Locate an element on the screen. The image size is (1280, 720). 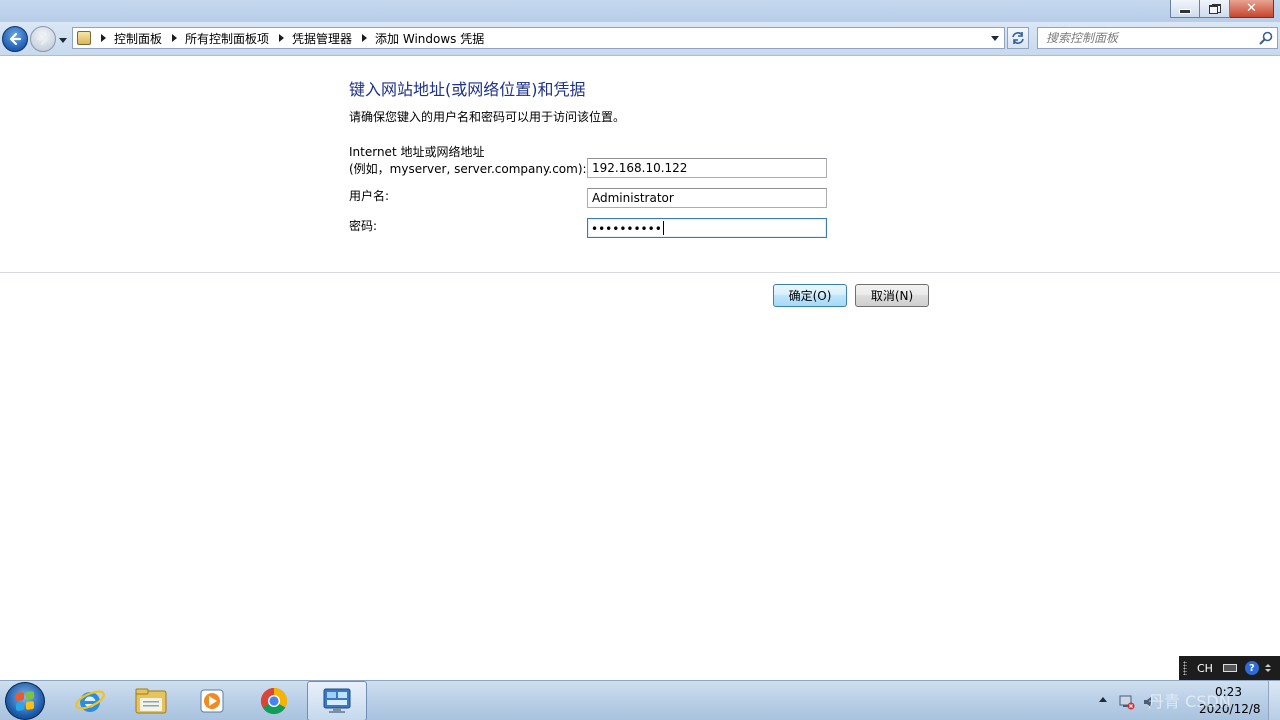
windows-logo-icon is located at coordinates (25, 701).